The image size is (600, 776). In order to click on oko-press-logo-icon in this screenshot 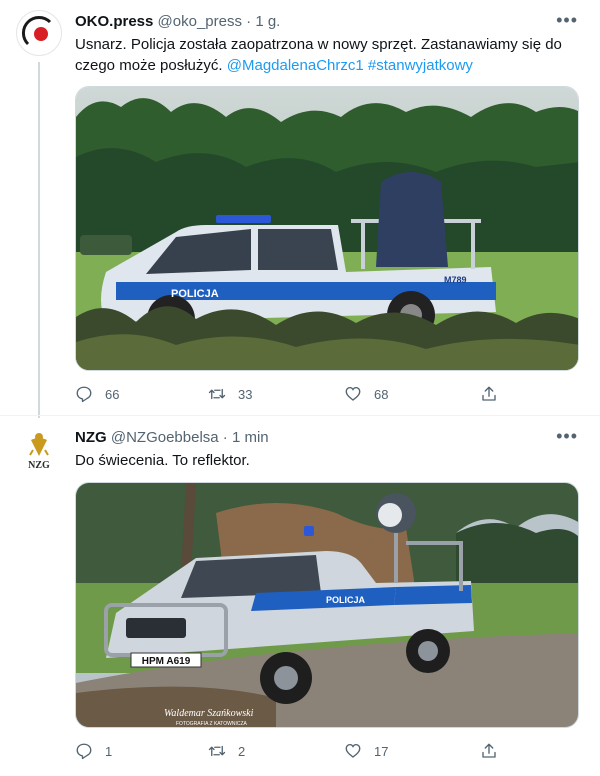, I will do `click(39, 33)`.